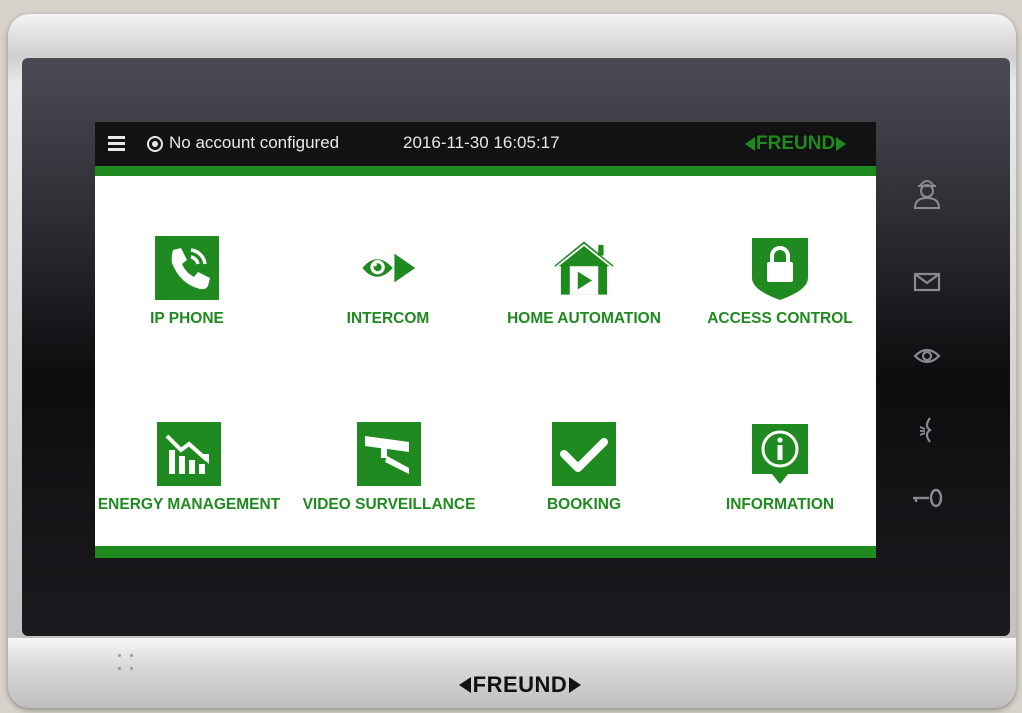 The image size is (1022, 713). I want to click on info-icon, so click(780, 454).